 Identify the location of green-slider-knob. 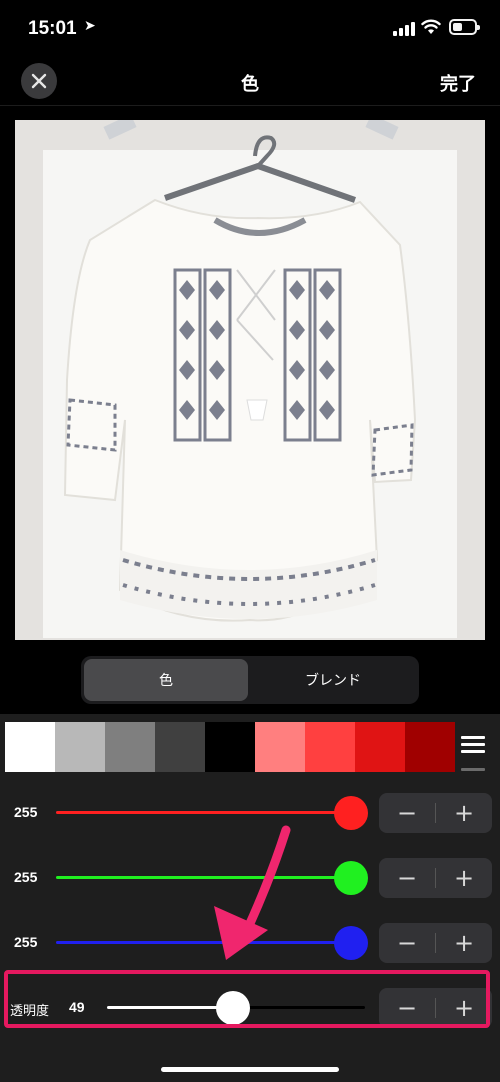
(351, 878).